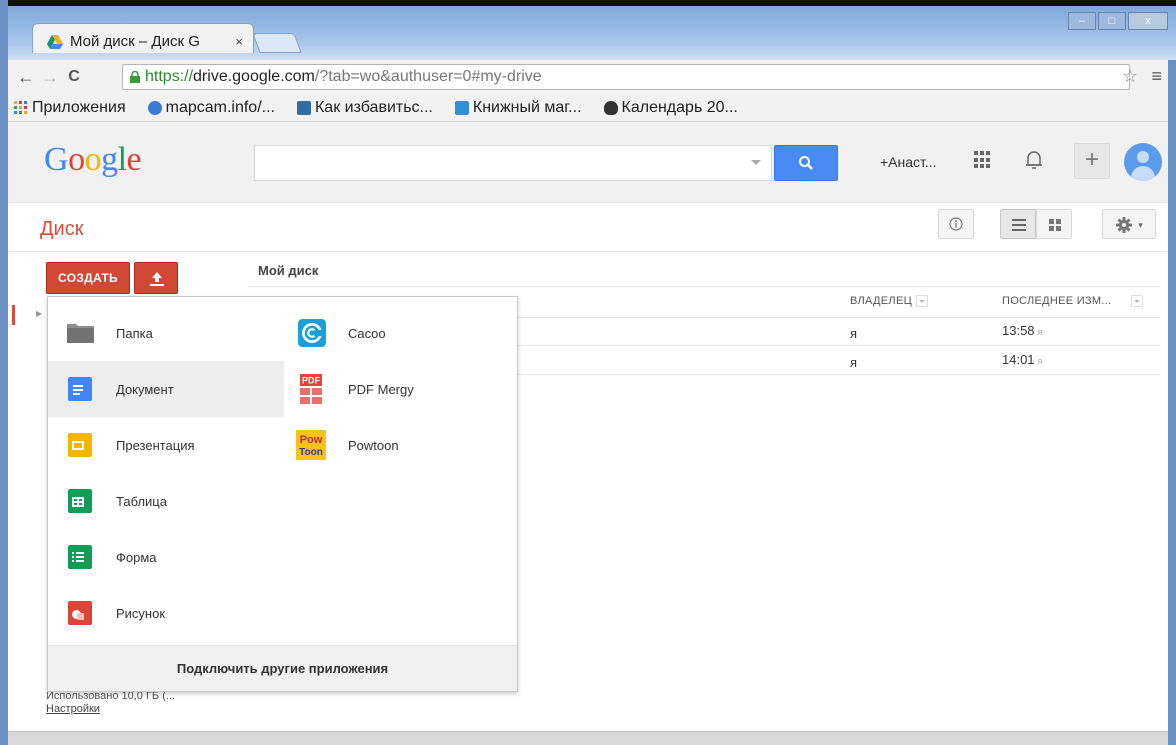 This screenshot has width=1176, height=745. I want to click on drive-icon, so click(55, 41).